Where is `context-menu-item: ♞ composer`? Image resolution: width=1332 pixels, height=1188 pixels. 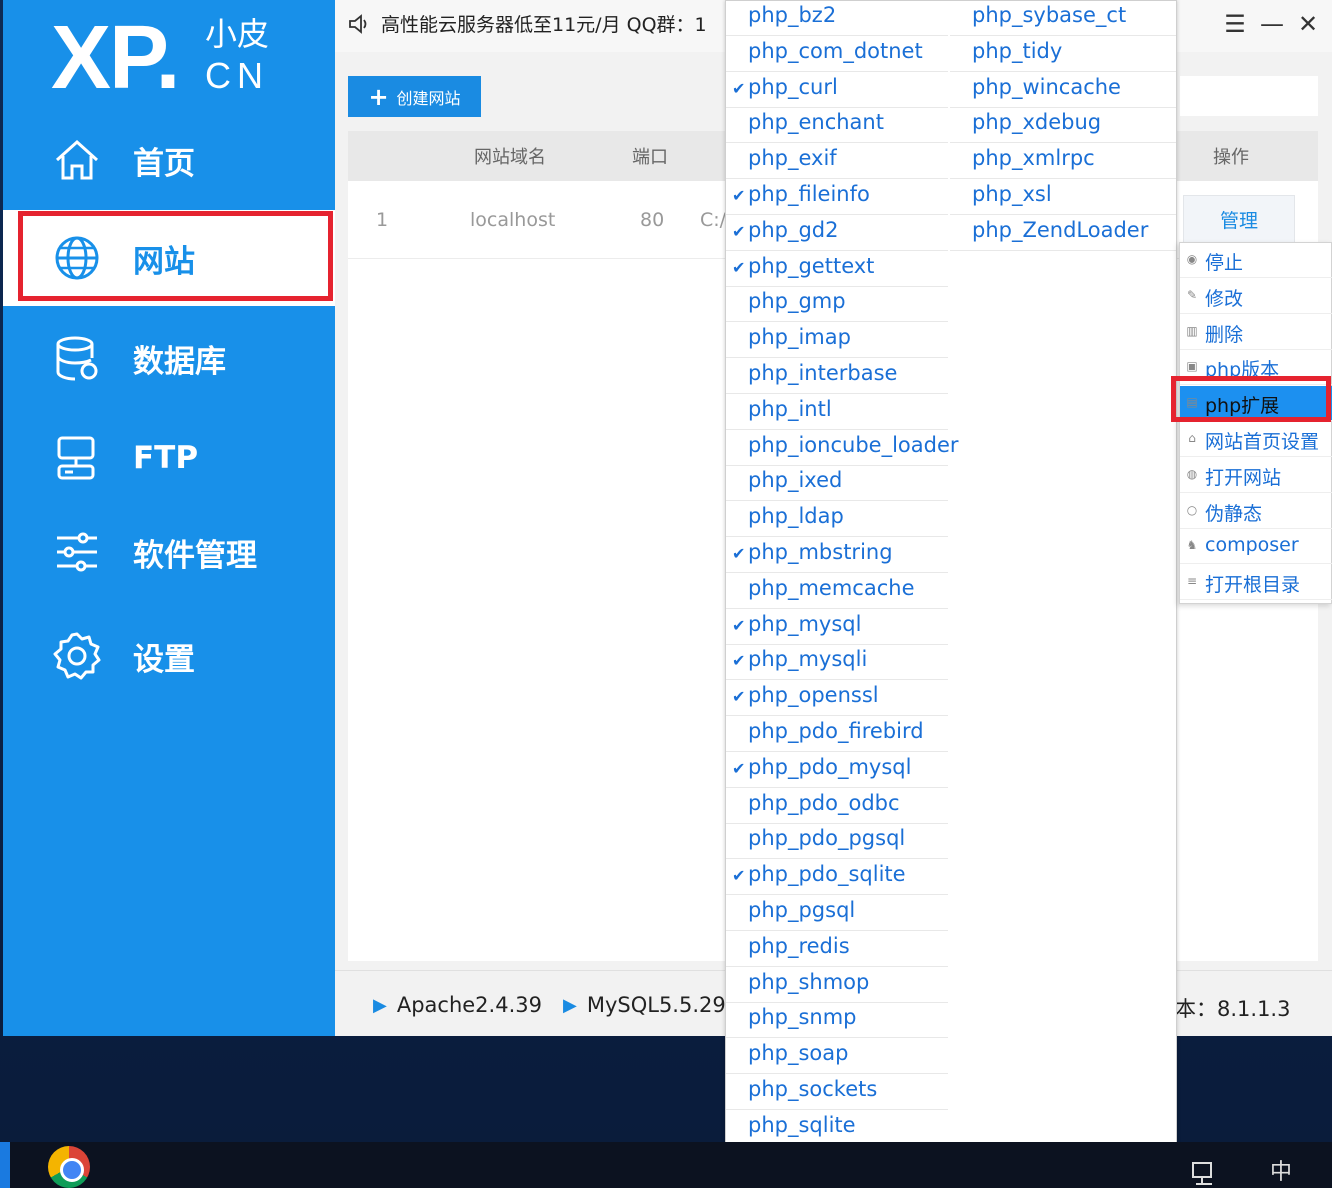
context-menu-item: ♞ composer is located at coordinates (1256, 547).